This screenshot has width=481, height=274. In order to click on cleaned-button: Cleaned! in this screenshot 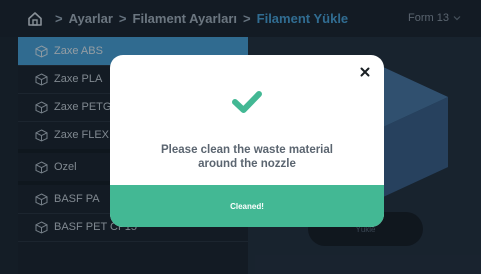, I will do `click(247, 206)`.